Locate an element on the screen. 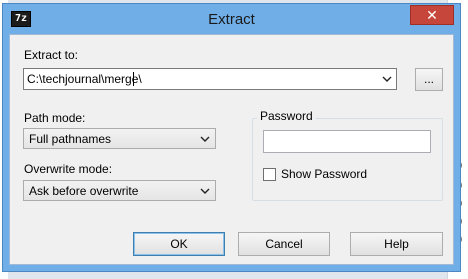 The image size is (468, 279). cancel-button: Cancel is located at coordinates (284, 244).